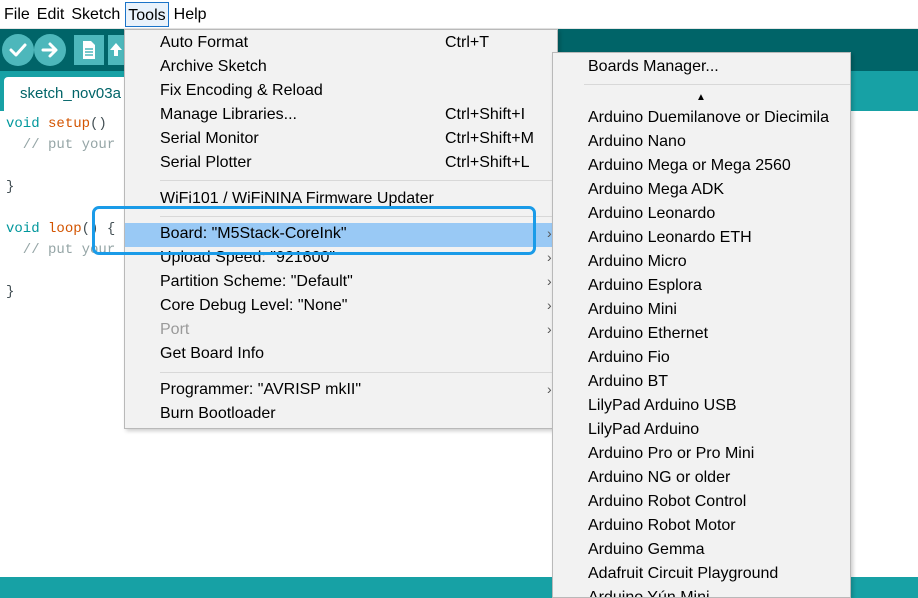 The width and height of the screenshot is (918, 598). Describe the element at coordinates (341, 140) in the screenshot. I see `menu-item-serial-monitor: Serial Monitor Ctrl+Shift+M` at that location.